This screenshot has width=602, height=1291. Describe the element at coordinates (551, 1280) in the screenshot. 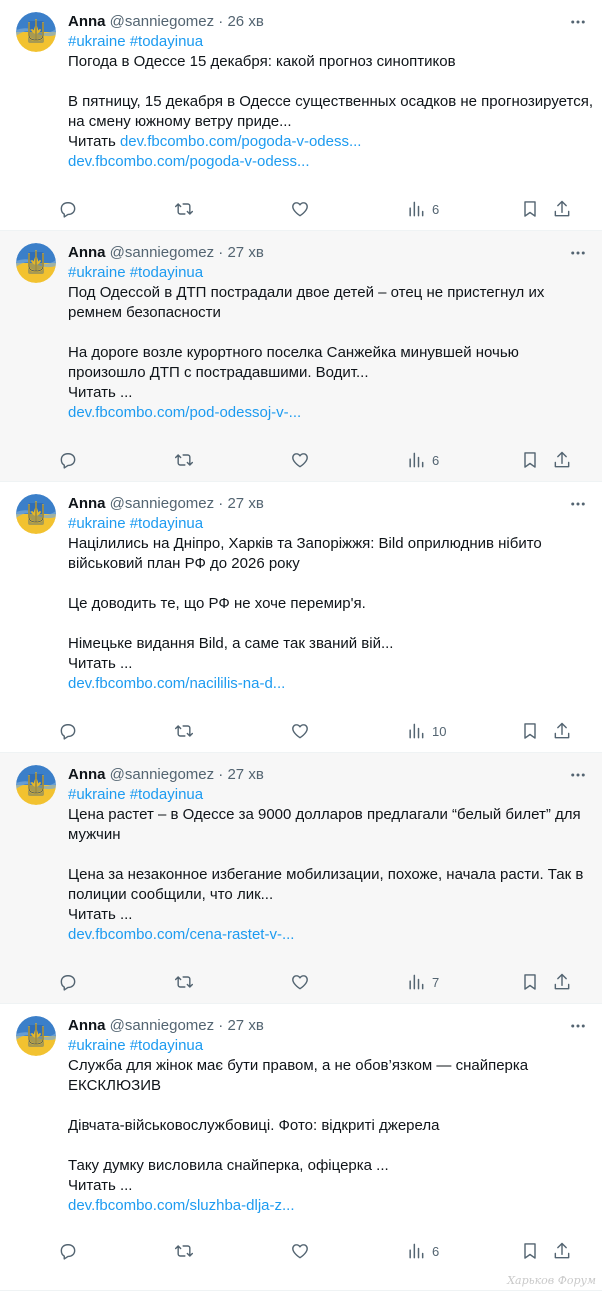

I see `watermark: Харьков Форум` at that location.